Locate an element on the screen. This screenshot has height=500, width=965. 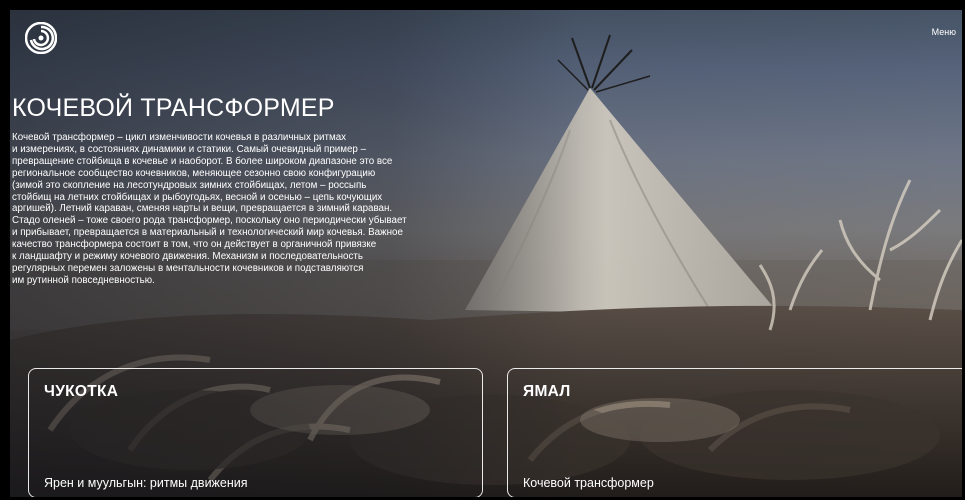
region-card-chukotka: ЧУКОТКА Ярен и муульгын: ритмы движения is located at coordinates (255, 432).